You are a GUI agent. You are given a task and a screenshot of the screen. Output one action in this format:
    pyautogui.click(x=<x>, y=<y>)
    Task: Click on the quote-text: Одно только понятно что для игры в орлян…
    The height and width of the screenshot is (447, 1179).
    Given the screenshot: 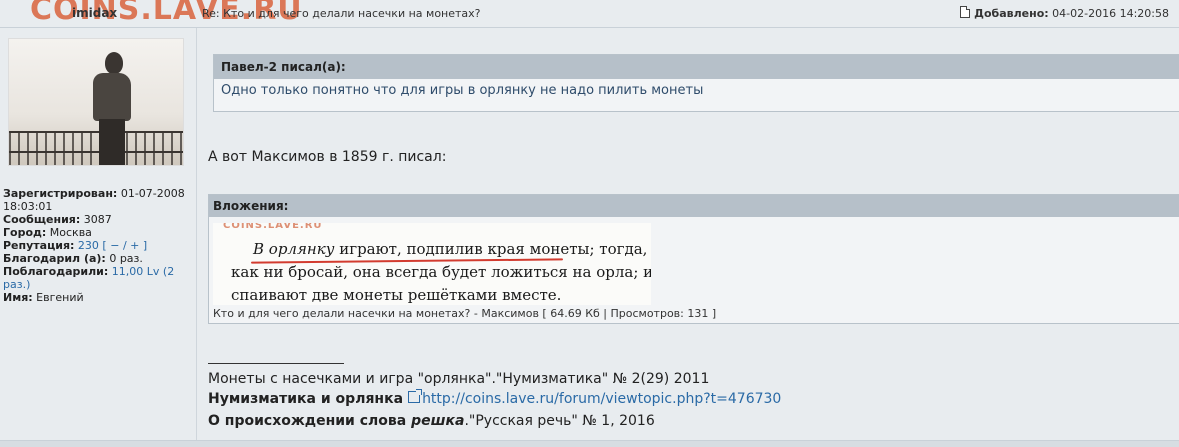 What is the action you would take?
    pyautogui.click(x=462, y=90)
    